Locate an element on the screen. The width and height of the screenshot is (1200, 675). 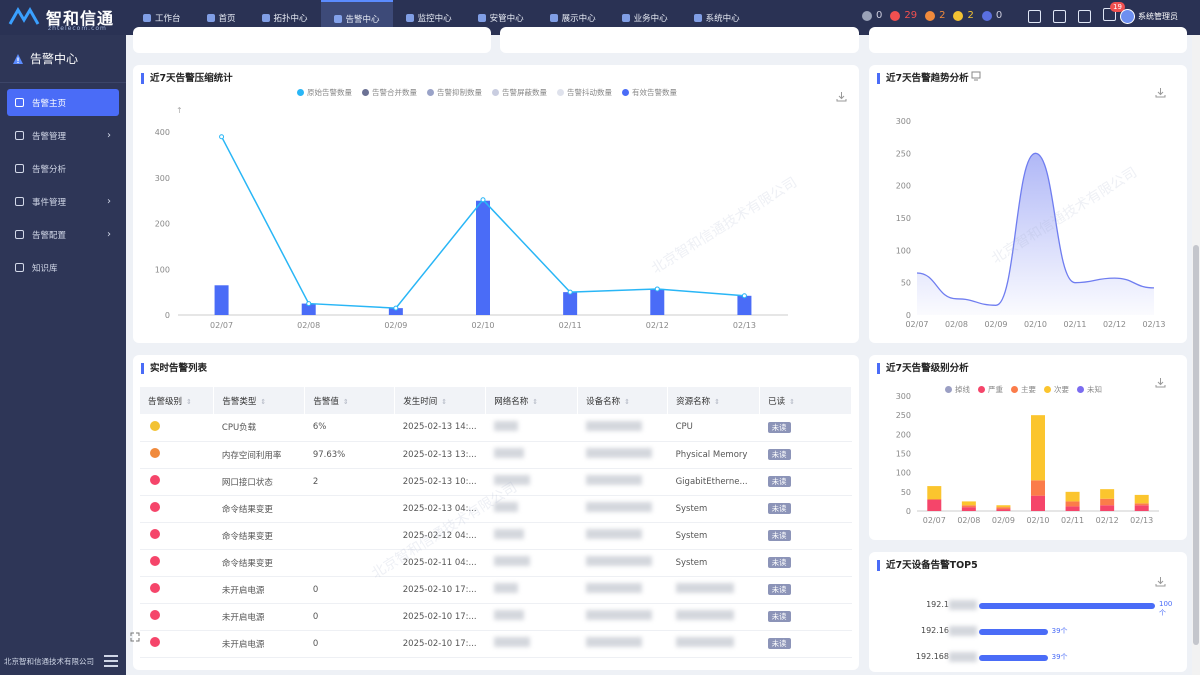
column-header: 告警级别 ⇕ is located at coordinates (177, 400).